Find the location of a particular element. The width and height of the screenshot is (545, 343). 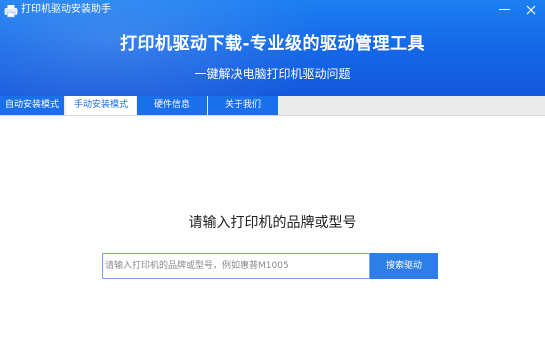

minimize-button is located at coordinates (505, 10).